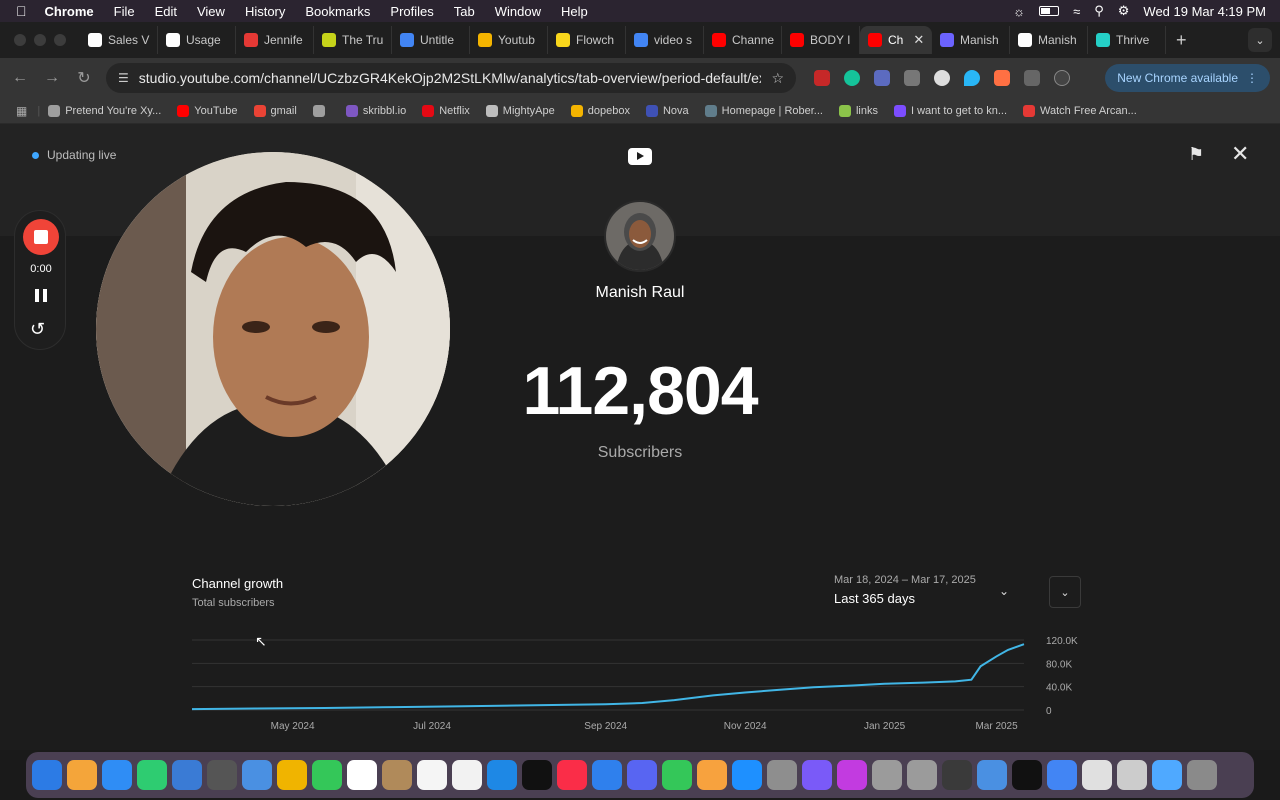 The height and width of the screenshot is (800, 1280). I want to click on pause-icon, so click(41, 295).